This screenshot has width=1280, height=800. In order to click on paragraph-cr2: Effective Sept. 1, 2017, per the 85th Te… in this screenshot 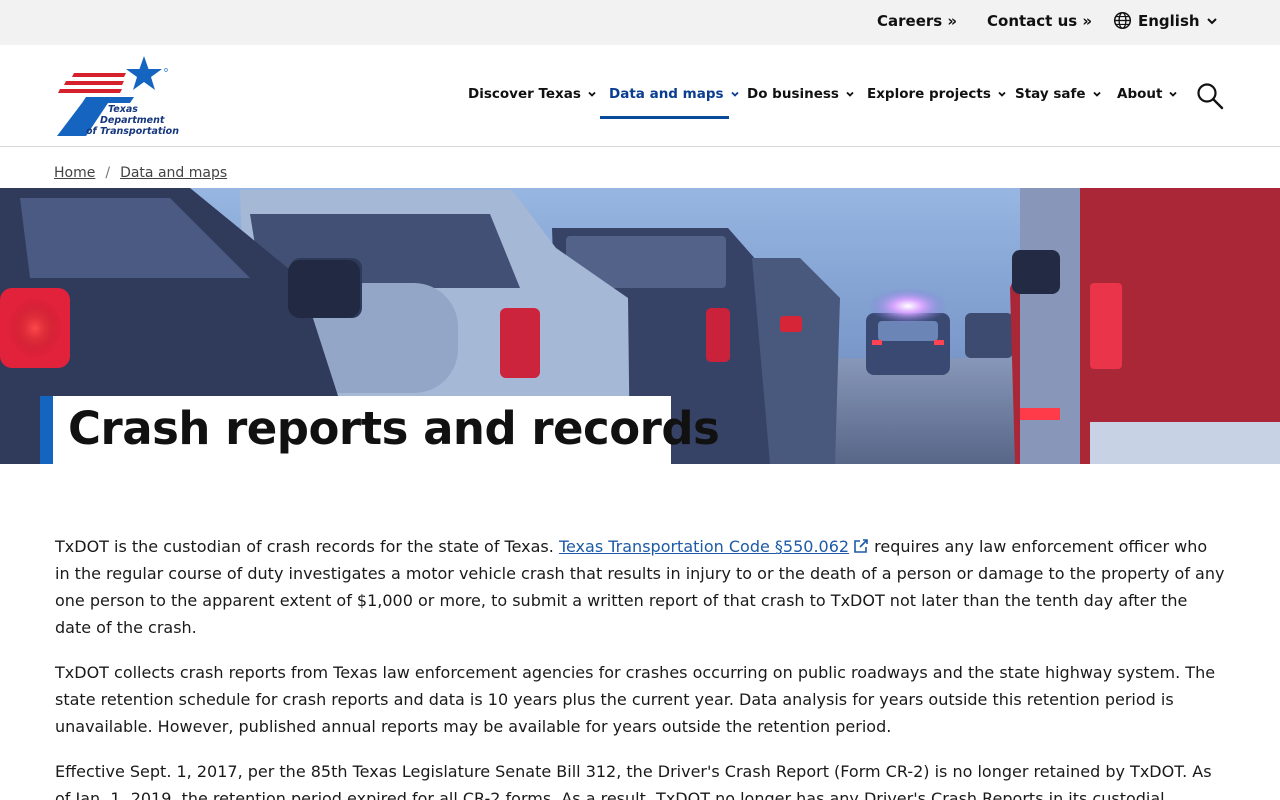, I will do `click(633, 781)`.